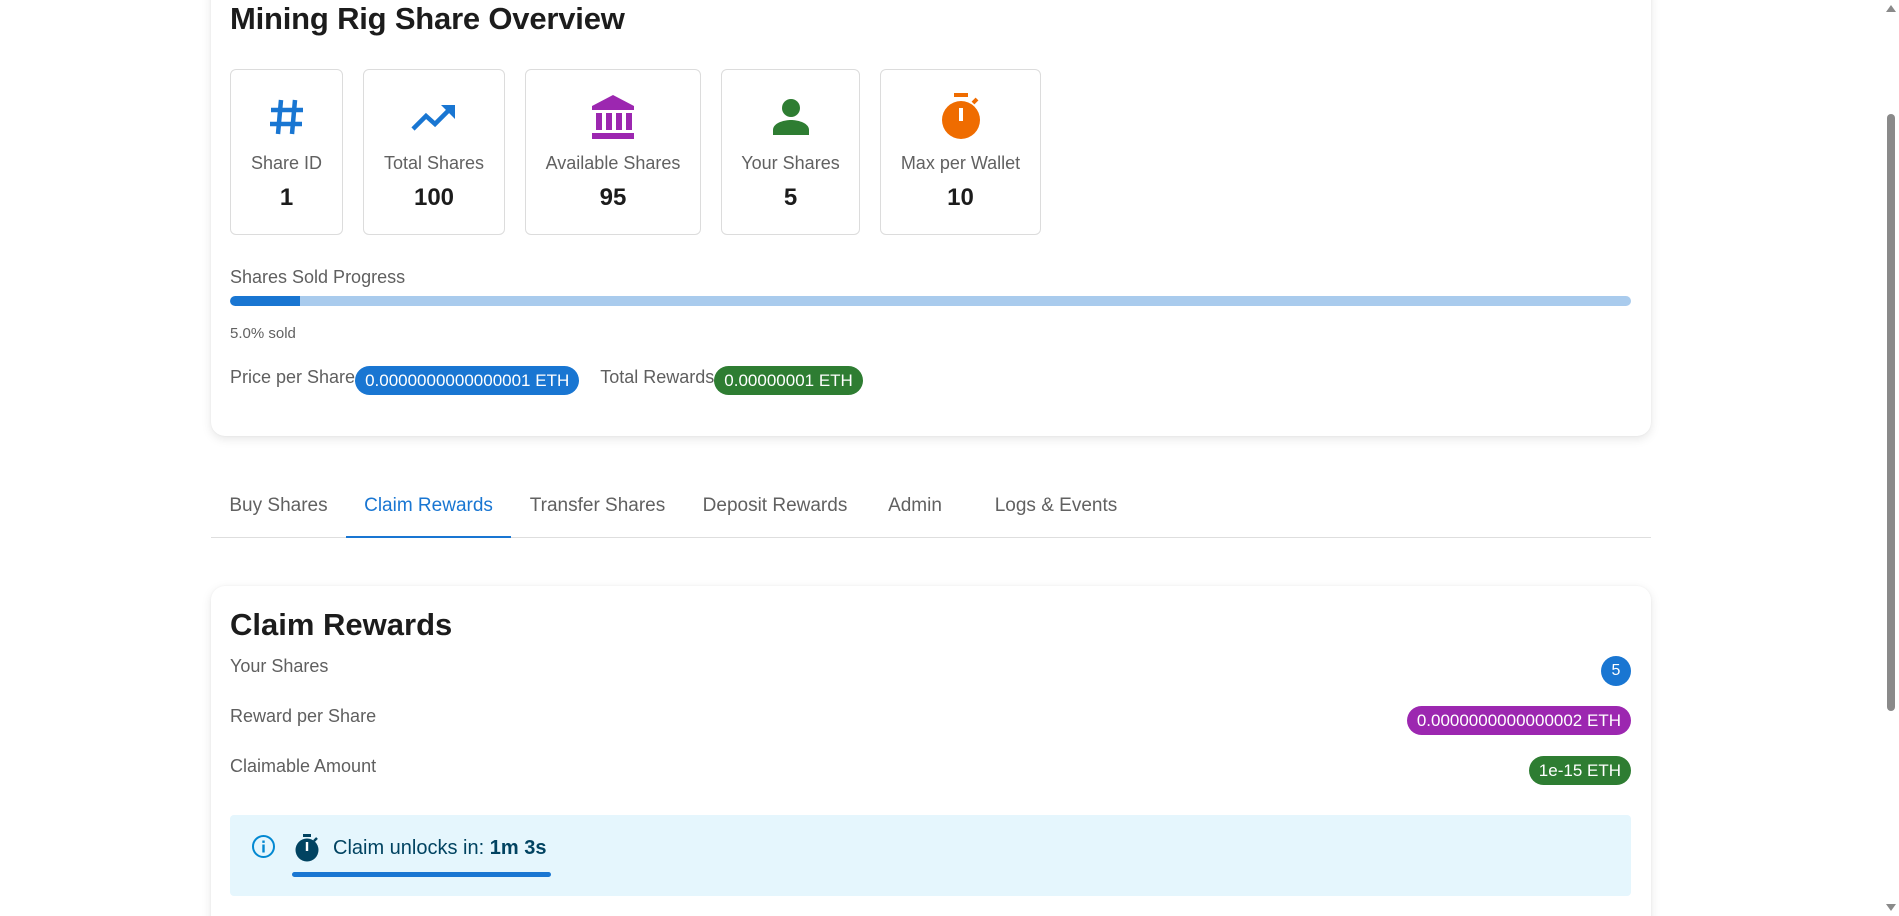 This screenshot has height=916, width=1899. Describe the element at coordinates (790, 152) in the screenshot. I see `stat-your-shares: Your Shares 5` at that location.